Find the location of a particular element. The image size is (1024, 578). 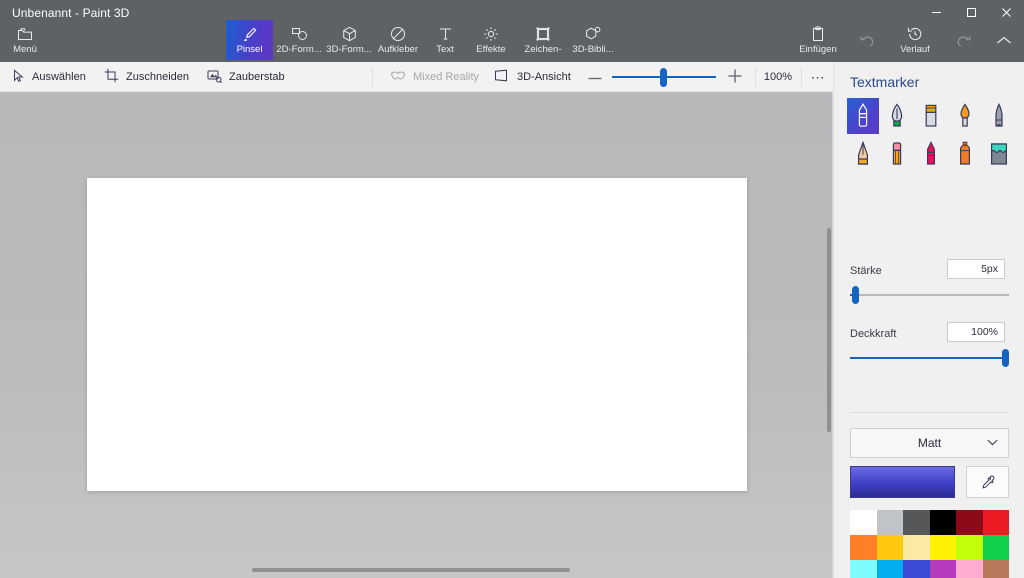

paste-button: Einfügen is located at coordinates (818, 40).